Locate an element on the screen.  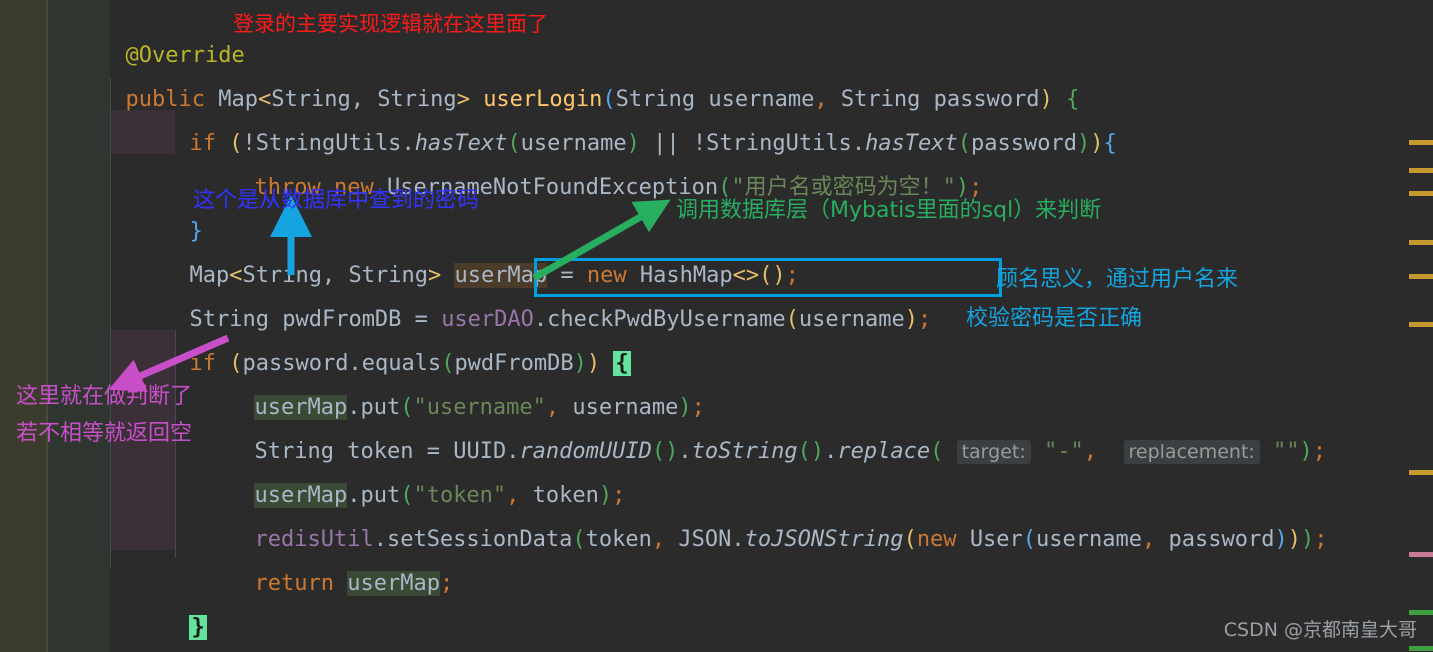
highlight-box-method-call is located at coordinates (768, 277).